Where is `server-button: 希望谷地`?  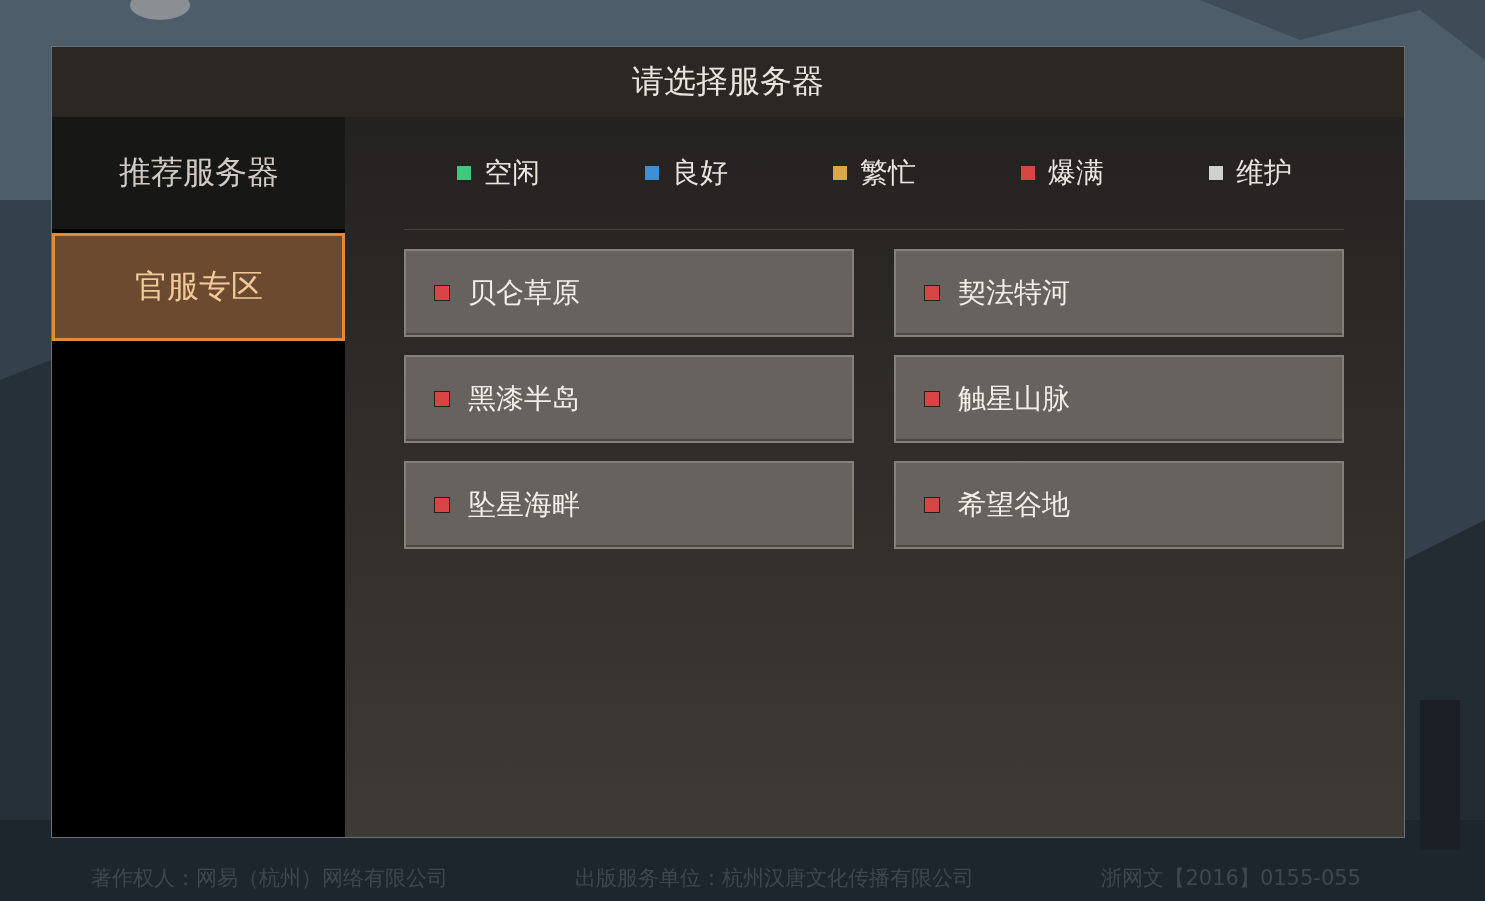
server-button: 希望谷地 is located at coordinates (1119, 505).